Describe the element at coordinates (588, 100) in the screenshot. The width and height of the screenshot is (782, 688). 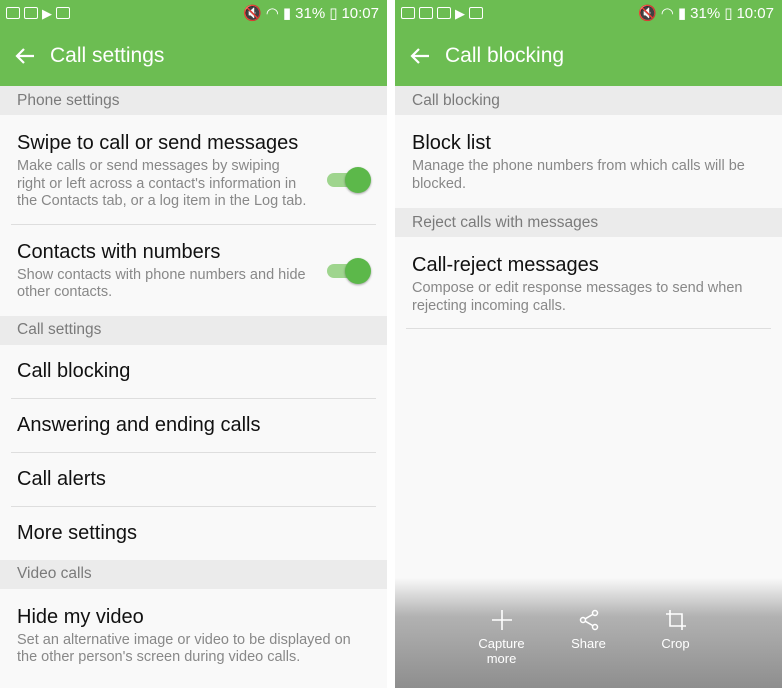
I see `section-header-call-blocking: Call blocking` at that location.